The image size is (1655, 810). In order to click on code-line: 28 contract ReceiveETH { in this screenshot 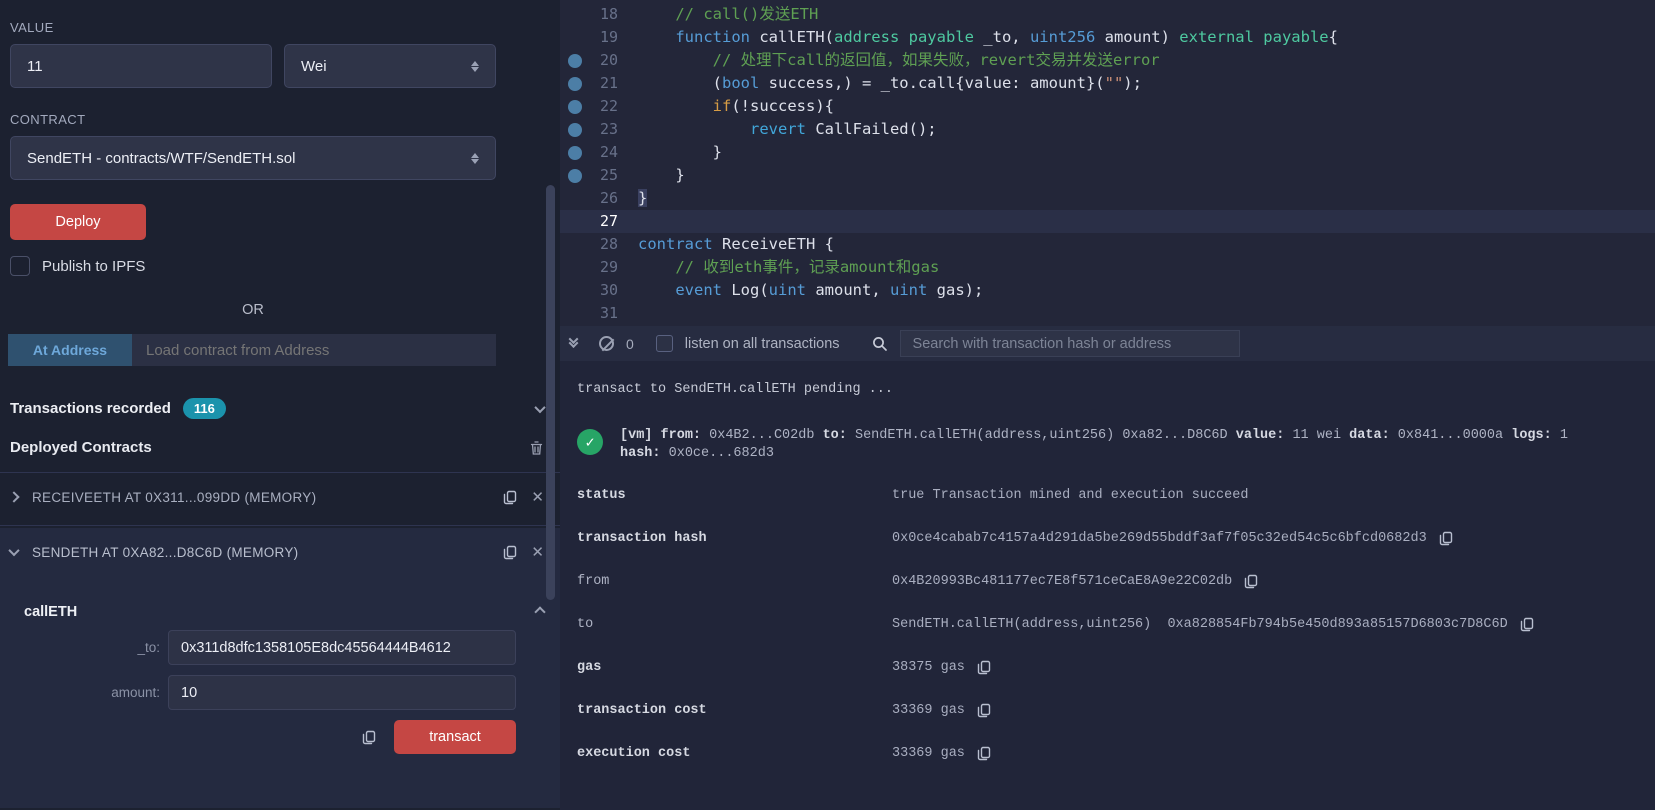, I will do `click(1107, 244)`.